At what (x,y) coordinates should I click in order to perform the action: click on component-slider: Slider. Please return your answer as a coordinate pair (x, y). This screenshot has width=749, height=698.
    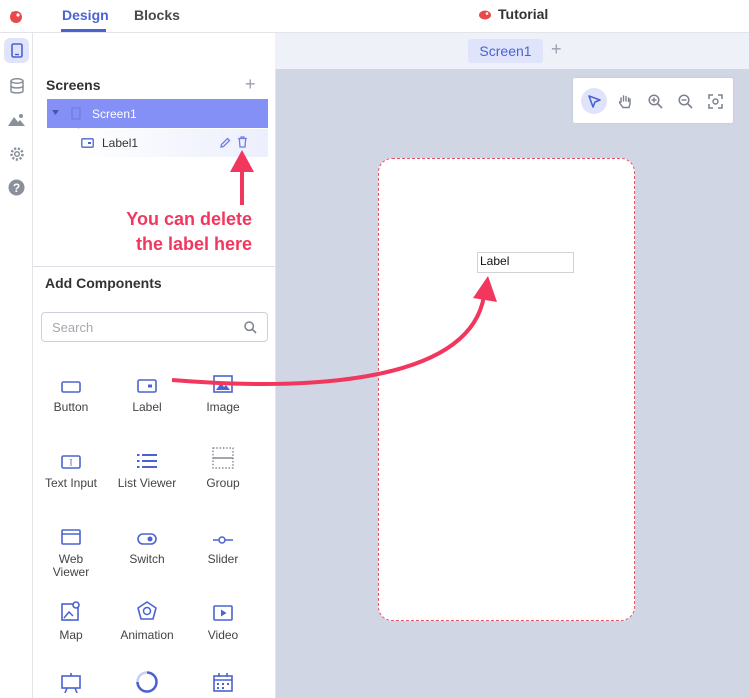
    Looking at the image, I should click on (223, 541).